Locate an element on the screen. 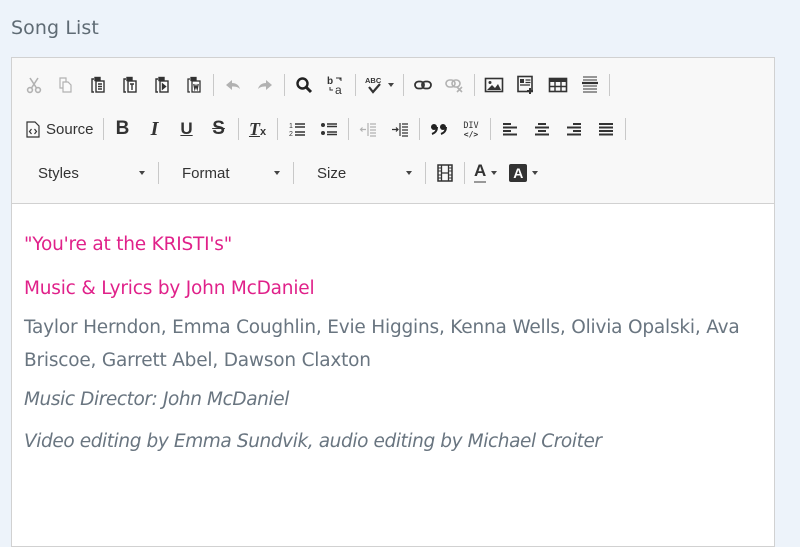  image-button is located at coordinates (494, 85).